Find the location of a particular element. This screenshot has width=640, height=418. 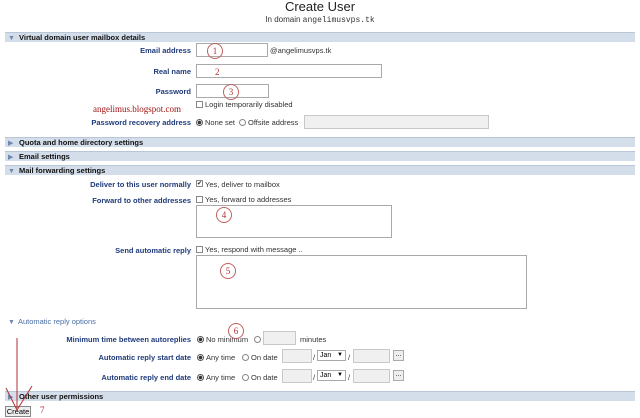

forward-label: Forward to other addresses is located at coordinates (141, 200).